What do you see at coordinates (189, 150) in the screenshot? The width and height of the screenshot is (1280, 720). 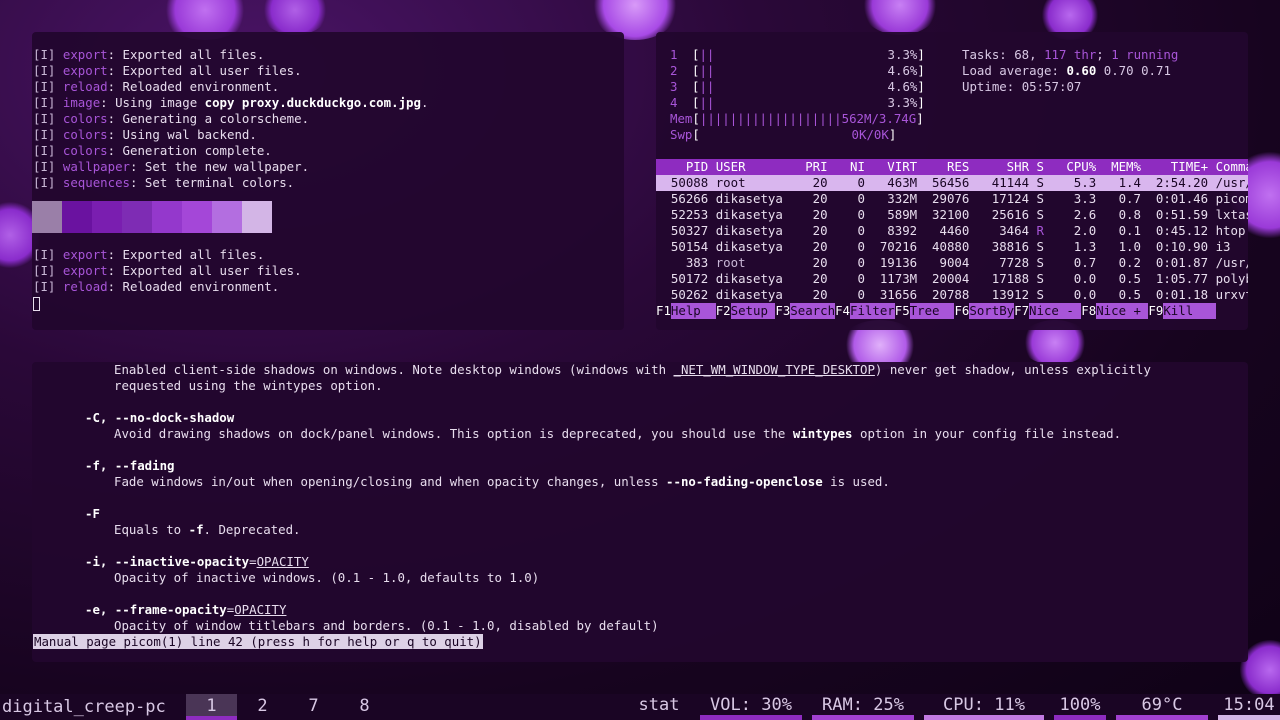 I see `log-text: : Generation complete.` at bounding box center [189, 150].